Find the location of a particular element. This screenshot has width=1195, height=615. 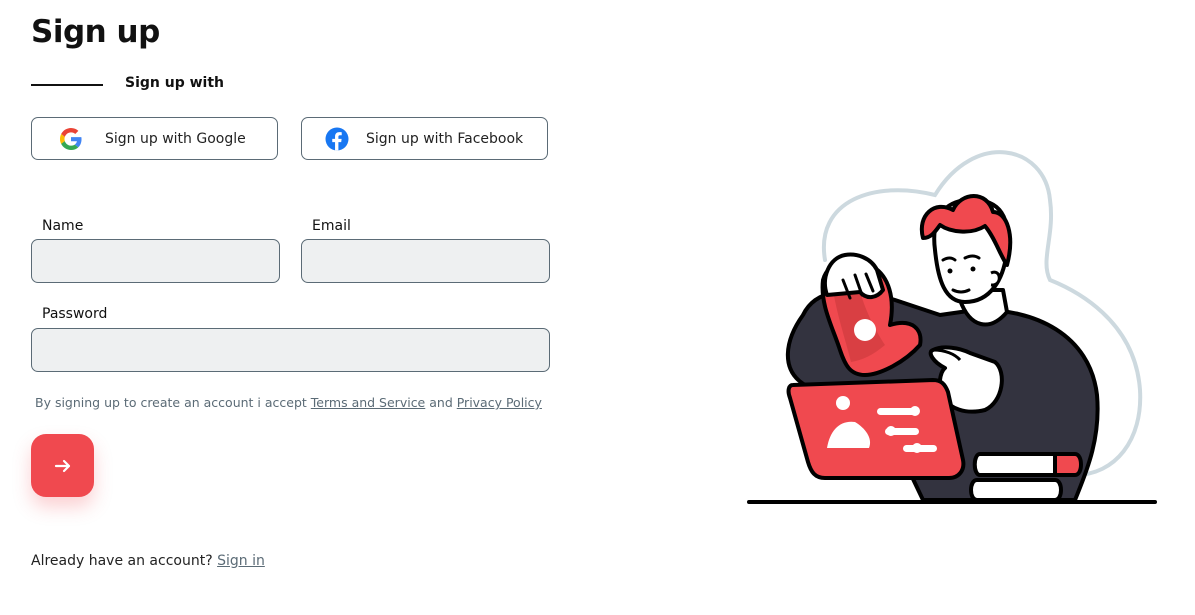

facebook-signup-button: Sign up with Facebook is located at coordinates (424, 138).